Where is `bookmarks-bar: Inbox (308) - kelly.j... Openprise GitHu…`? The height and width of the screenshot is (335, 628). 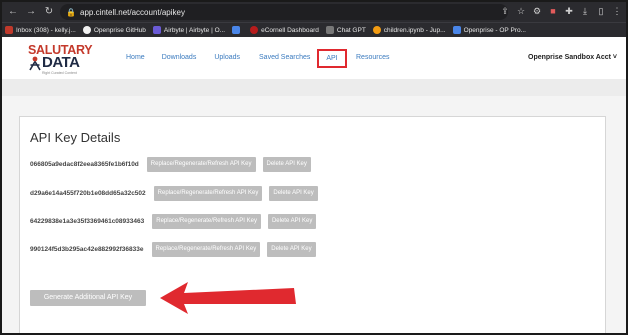
bookmarks-bar: Inbox (308) - kelly.j... Openprise GitHu… is located at coordinates (314, 29).